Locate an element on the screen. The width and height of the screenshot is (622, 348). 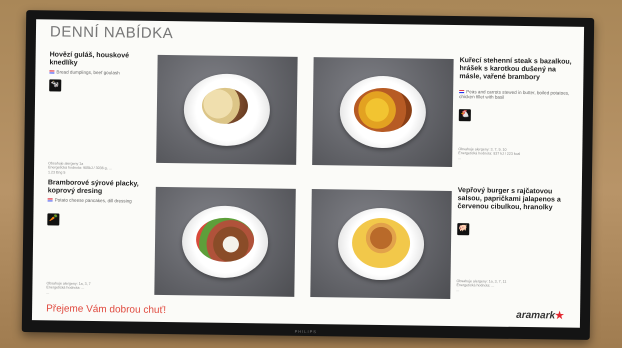
menu-item-name: Hovězí guláš, houskové knedlíky is located at coordinates (89, 59).